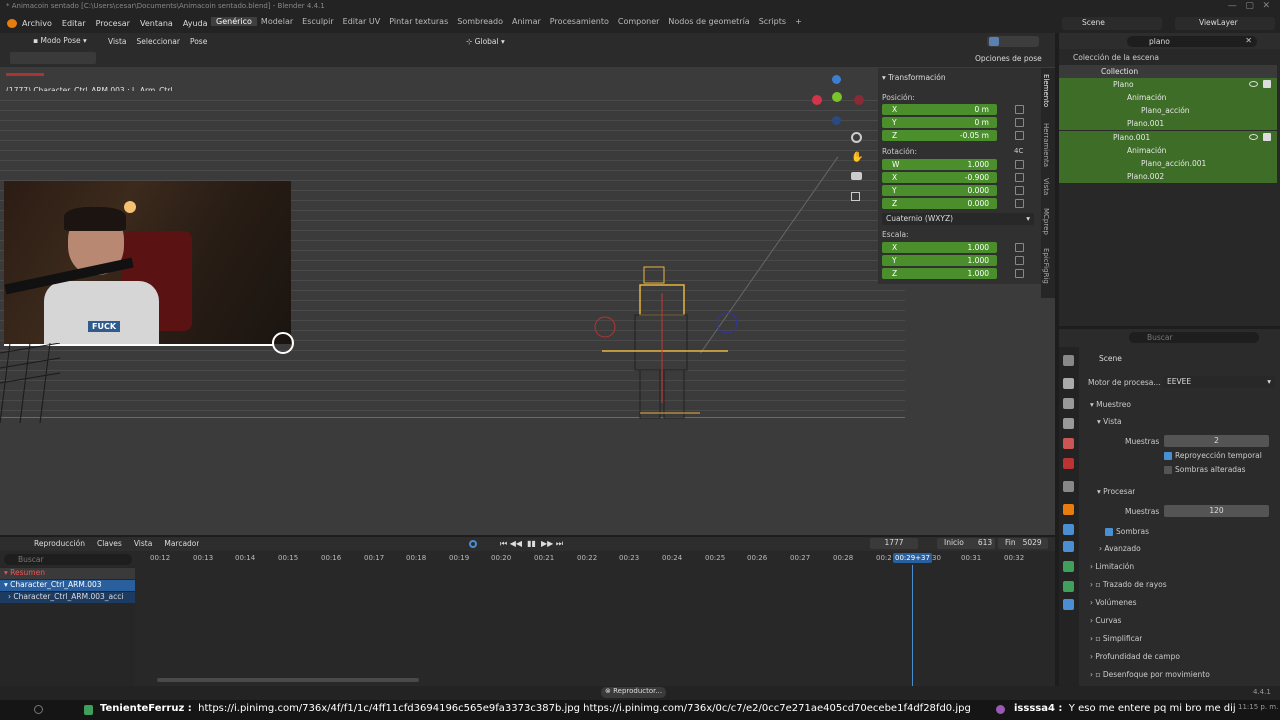 The width and height of the screenshot is (1280, 720). I want to click on outliner-plano-001-mesh: Plano.001, so click(1168, 123).